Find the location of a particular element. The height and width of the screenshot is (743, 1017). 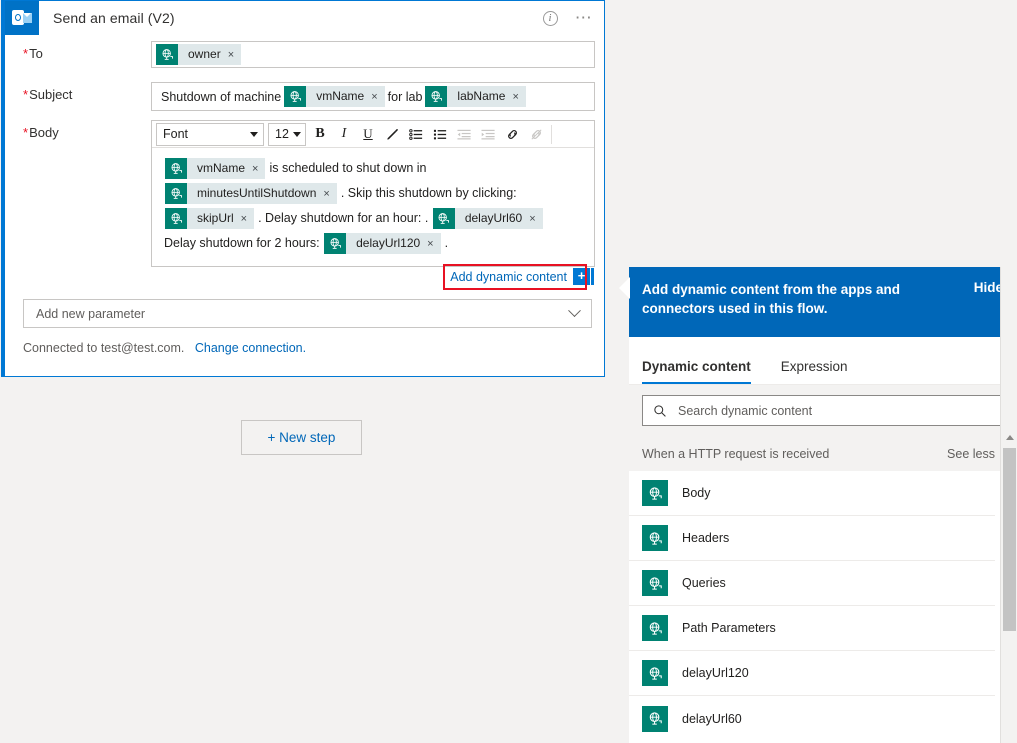

action-header-buttons: i ⋯ is located at coordinates (567, 18).